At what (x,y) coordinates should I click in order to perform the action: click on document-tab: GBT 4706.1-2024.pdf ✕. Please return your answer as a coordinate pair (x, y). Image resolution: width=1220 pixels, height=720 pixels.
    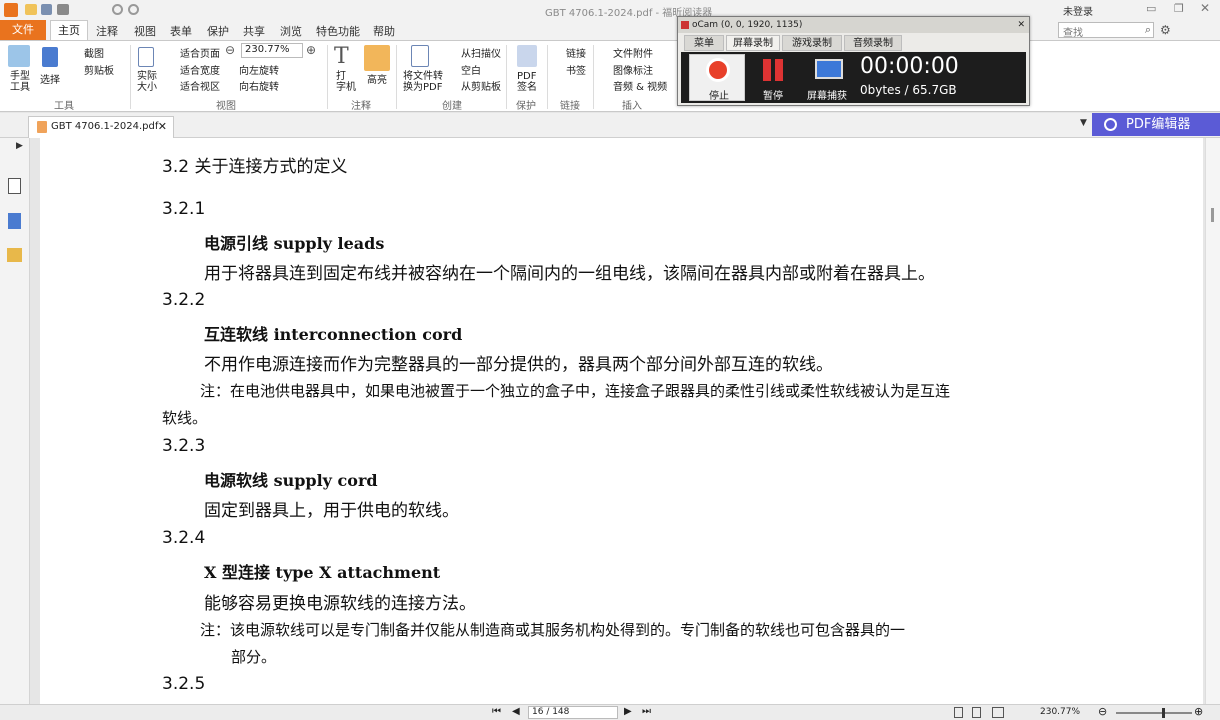
    Looking at the image, I should click on (101, 127).